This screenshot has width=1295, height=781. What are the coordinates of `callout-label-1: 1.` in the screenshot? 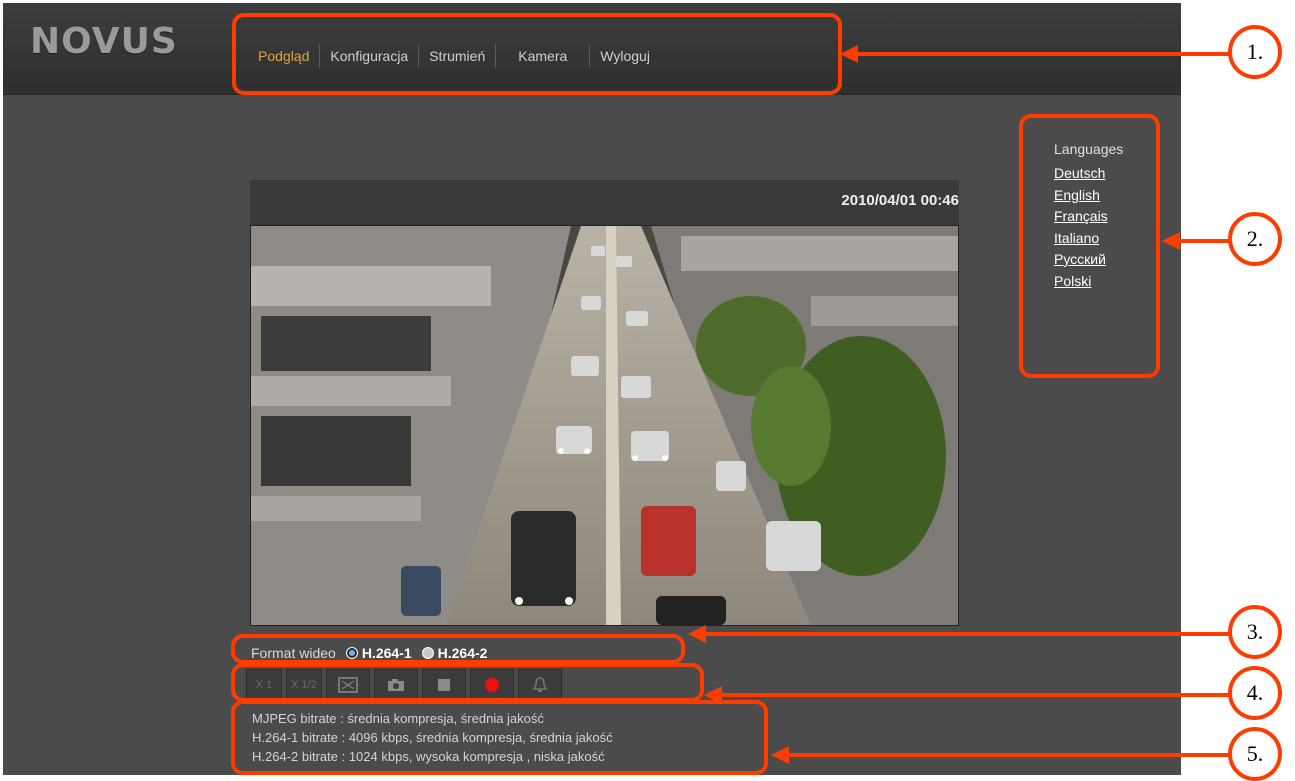 It's located at (1255, 52).